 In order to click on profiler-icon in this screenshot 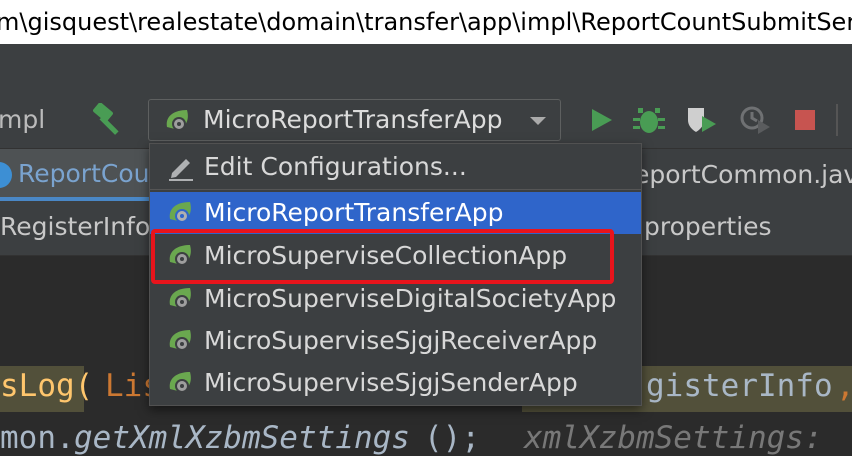, I will do `click(755, 120)`.